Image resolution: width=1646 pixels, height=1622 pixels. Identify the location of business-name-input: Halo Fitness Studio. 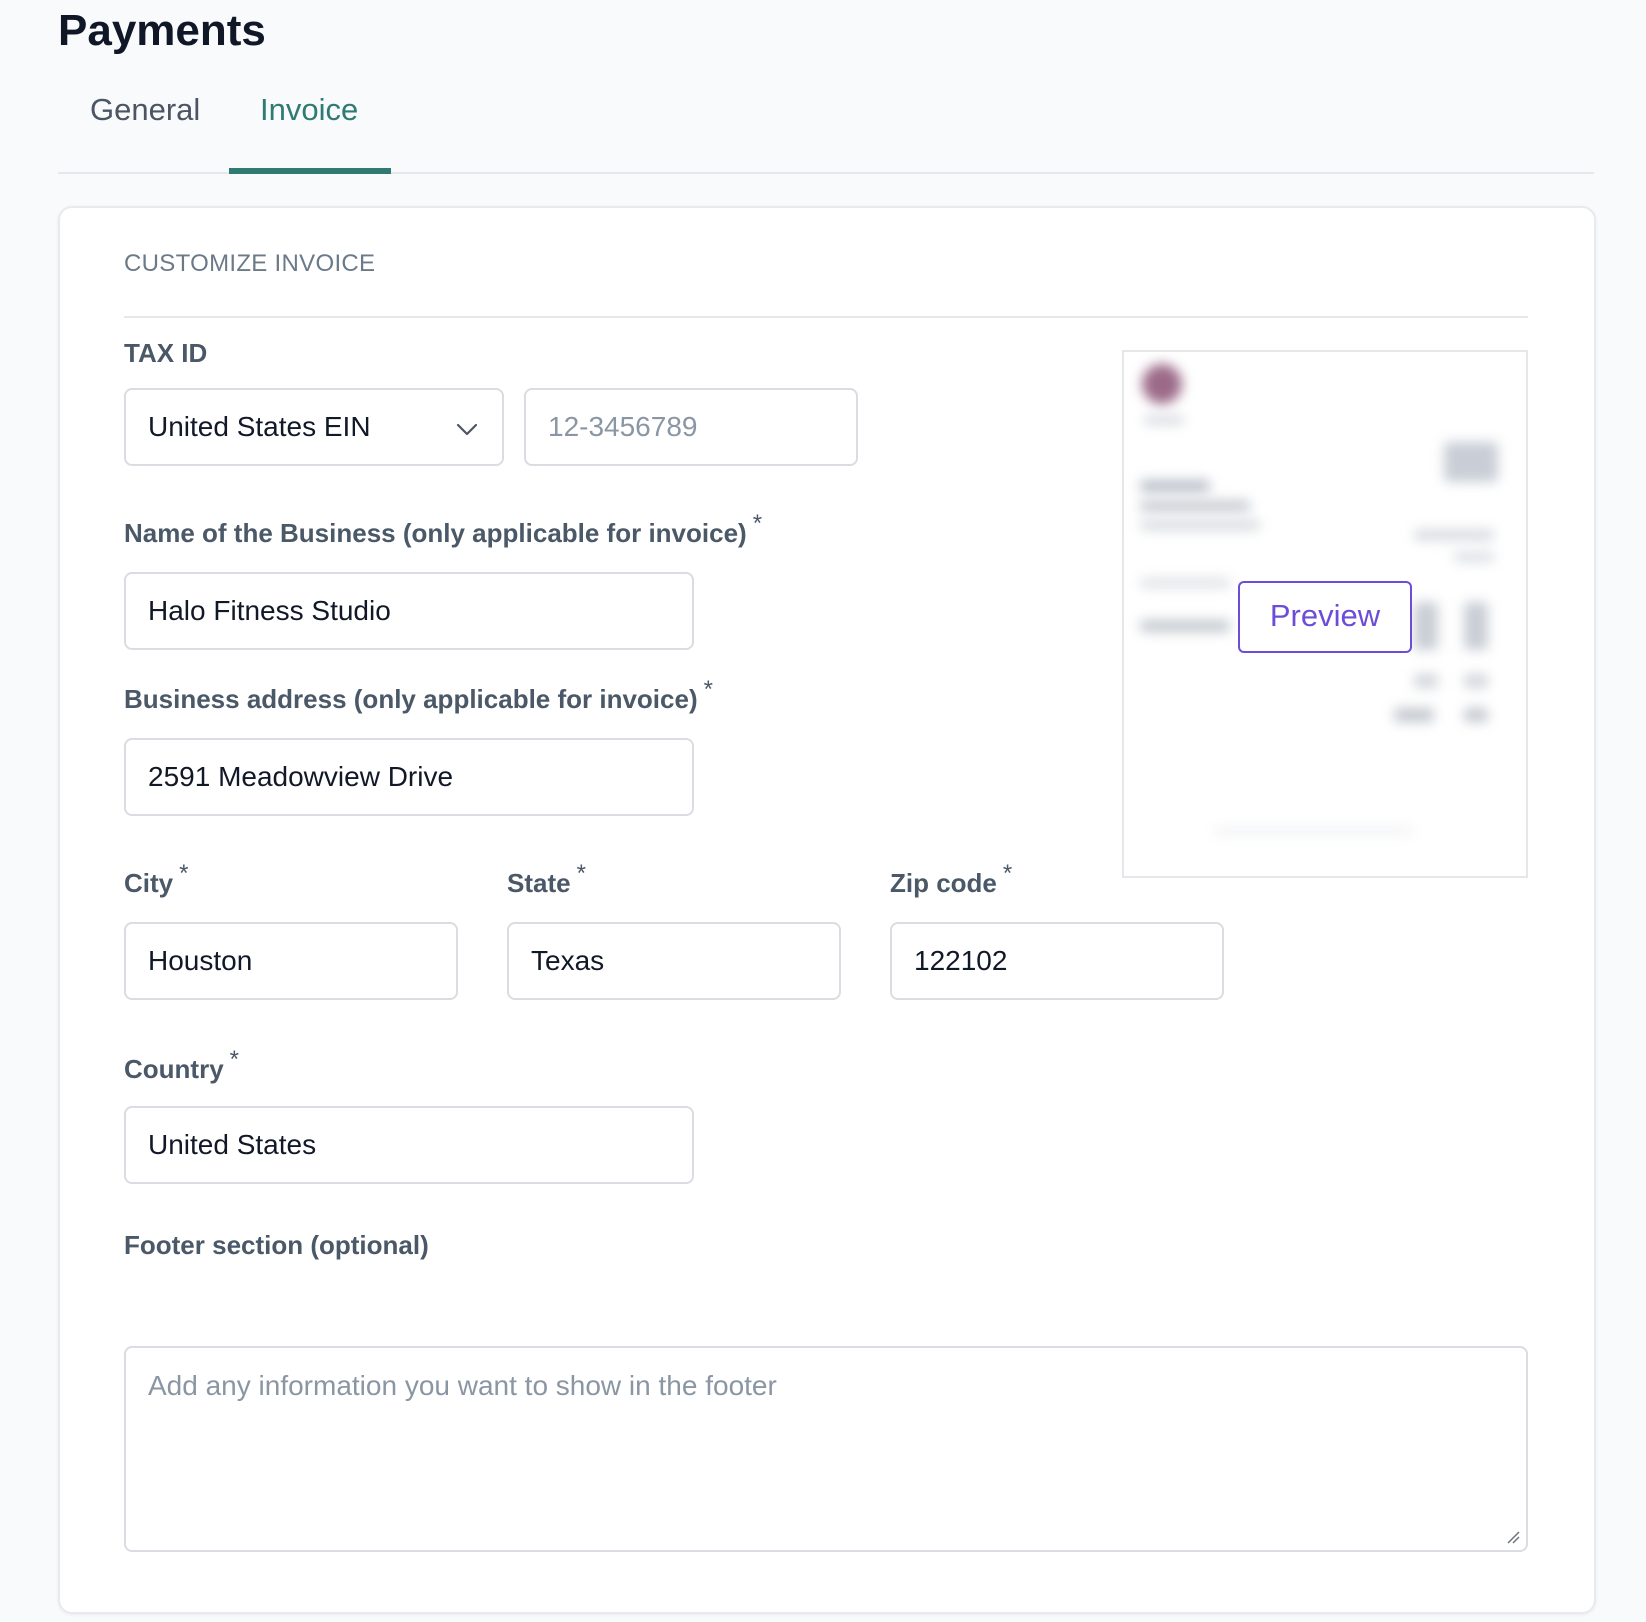
(409, 611).